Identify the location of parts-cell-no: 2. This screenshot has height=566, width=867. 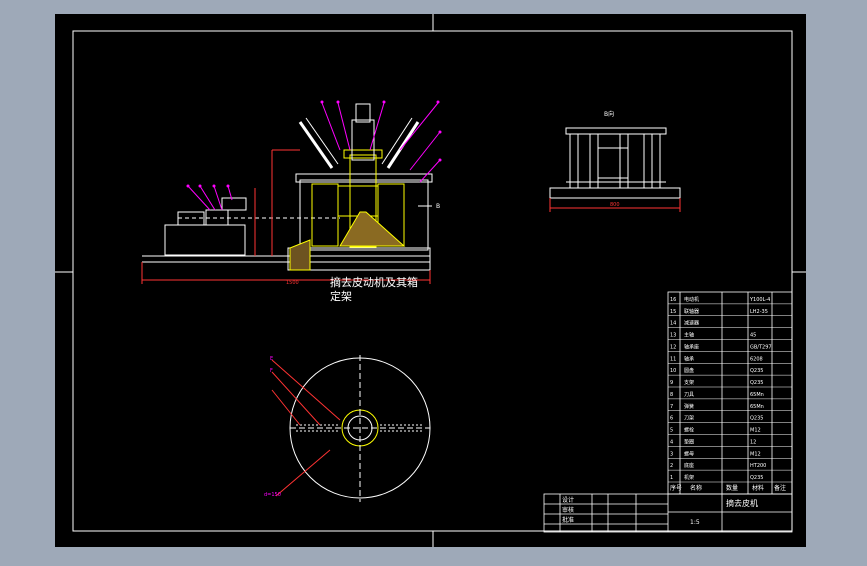
(671, 466).